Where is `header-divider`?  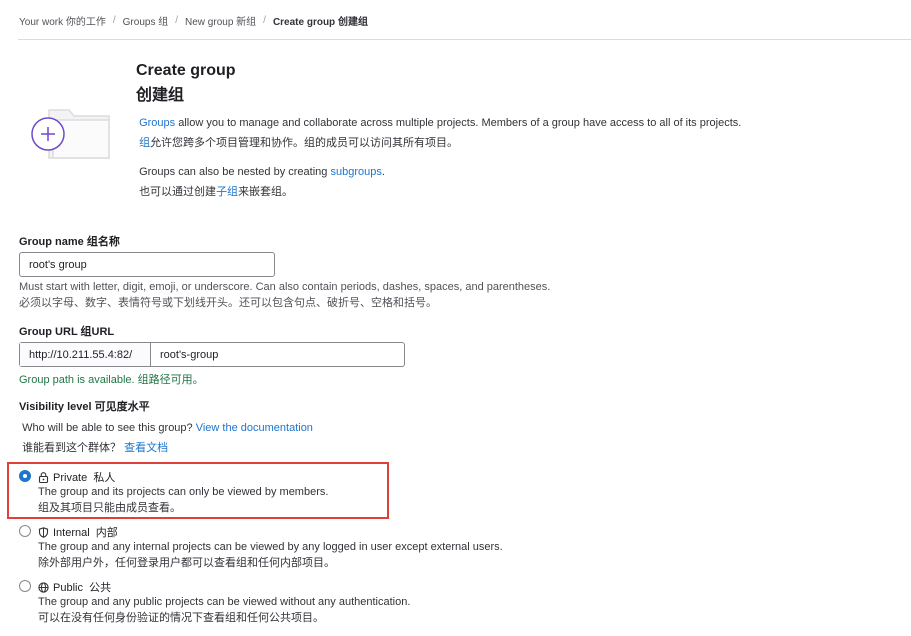
header-divider is located at coordinates (464, 39).